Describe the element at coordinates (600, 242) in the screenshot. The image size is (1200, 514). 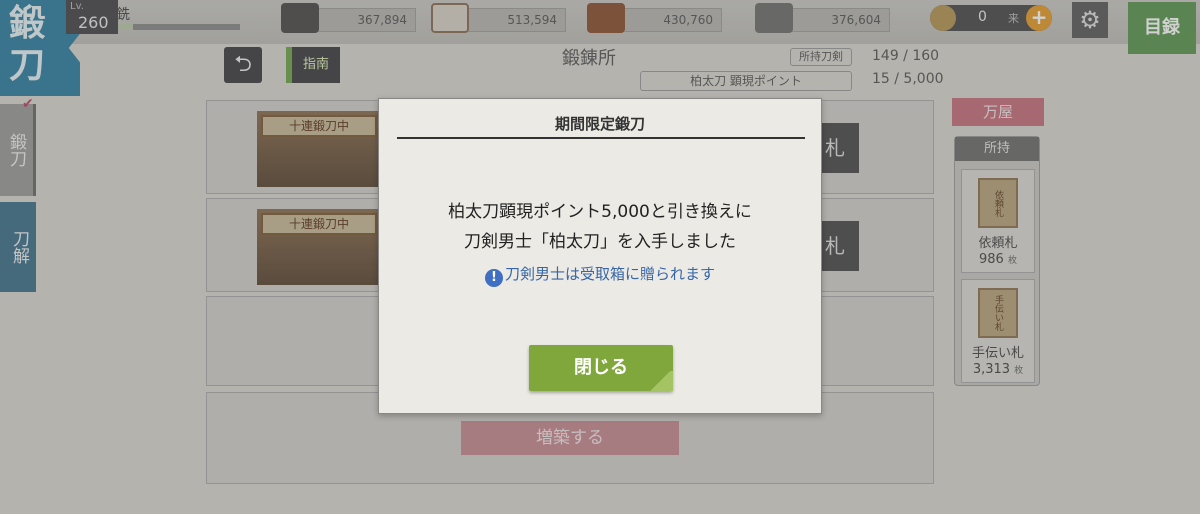
I see `dialog-message-line-2: 刀剣男士「柏太刀」を入手しました` at that location.